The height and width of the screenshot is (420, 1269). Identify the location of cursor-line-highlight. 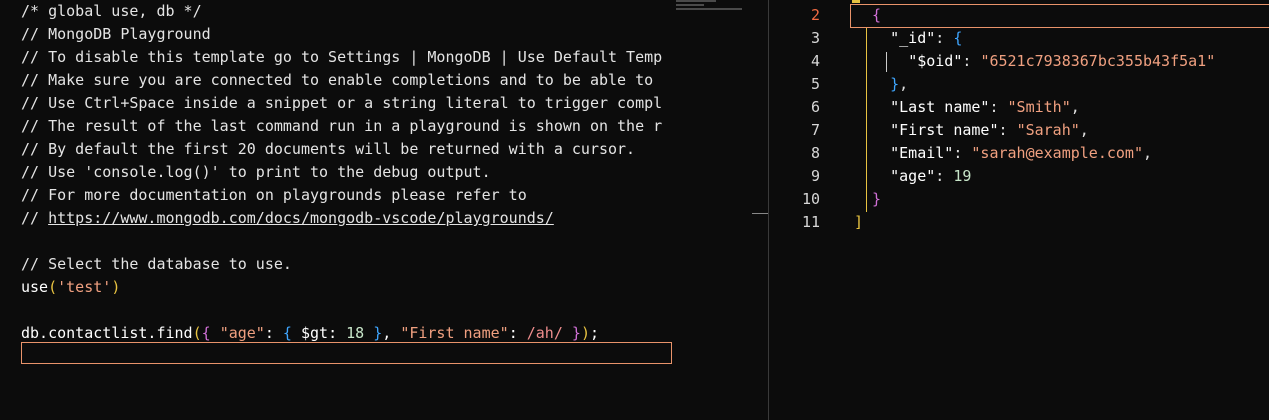
(346, 353).